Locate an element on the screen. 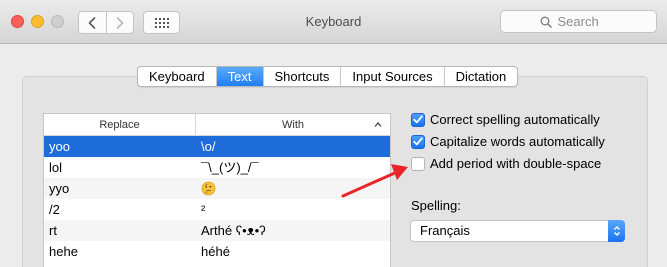  red-arrow-icon is located at coordinates (374, 181).